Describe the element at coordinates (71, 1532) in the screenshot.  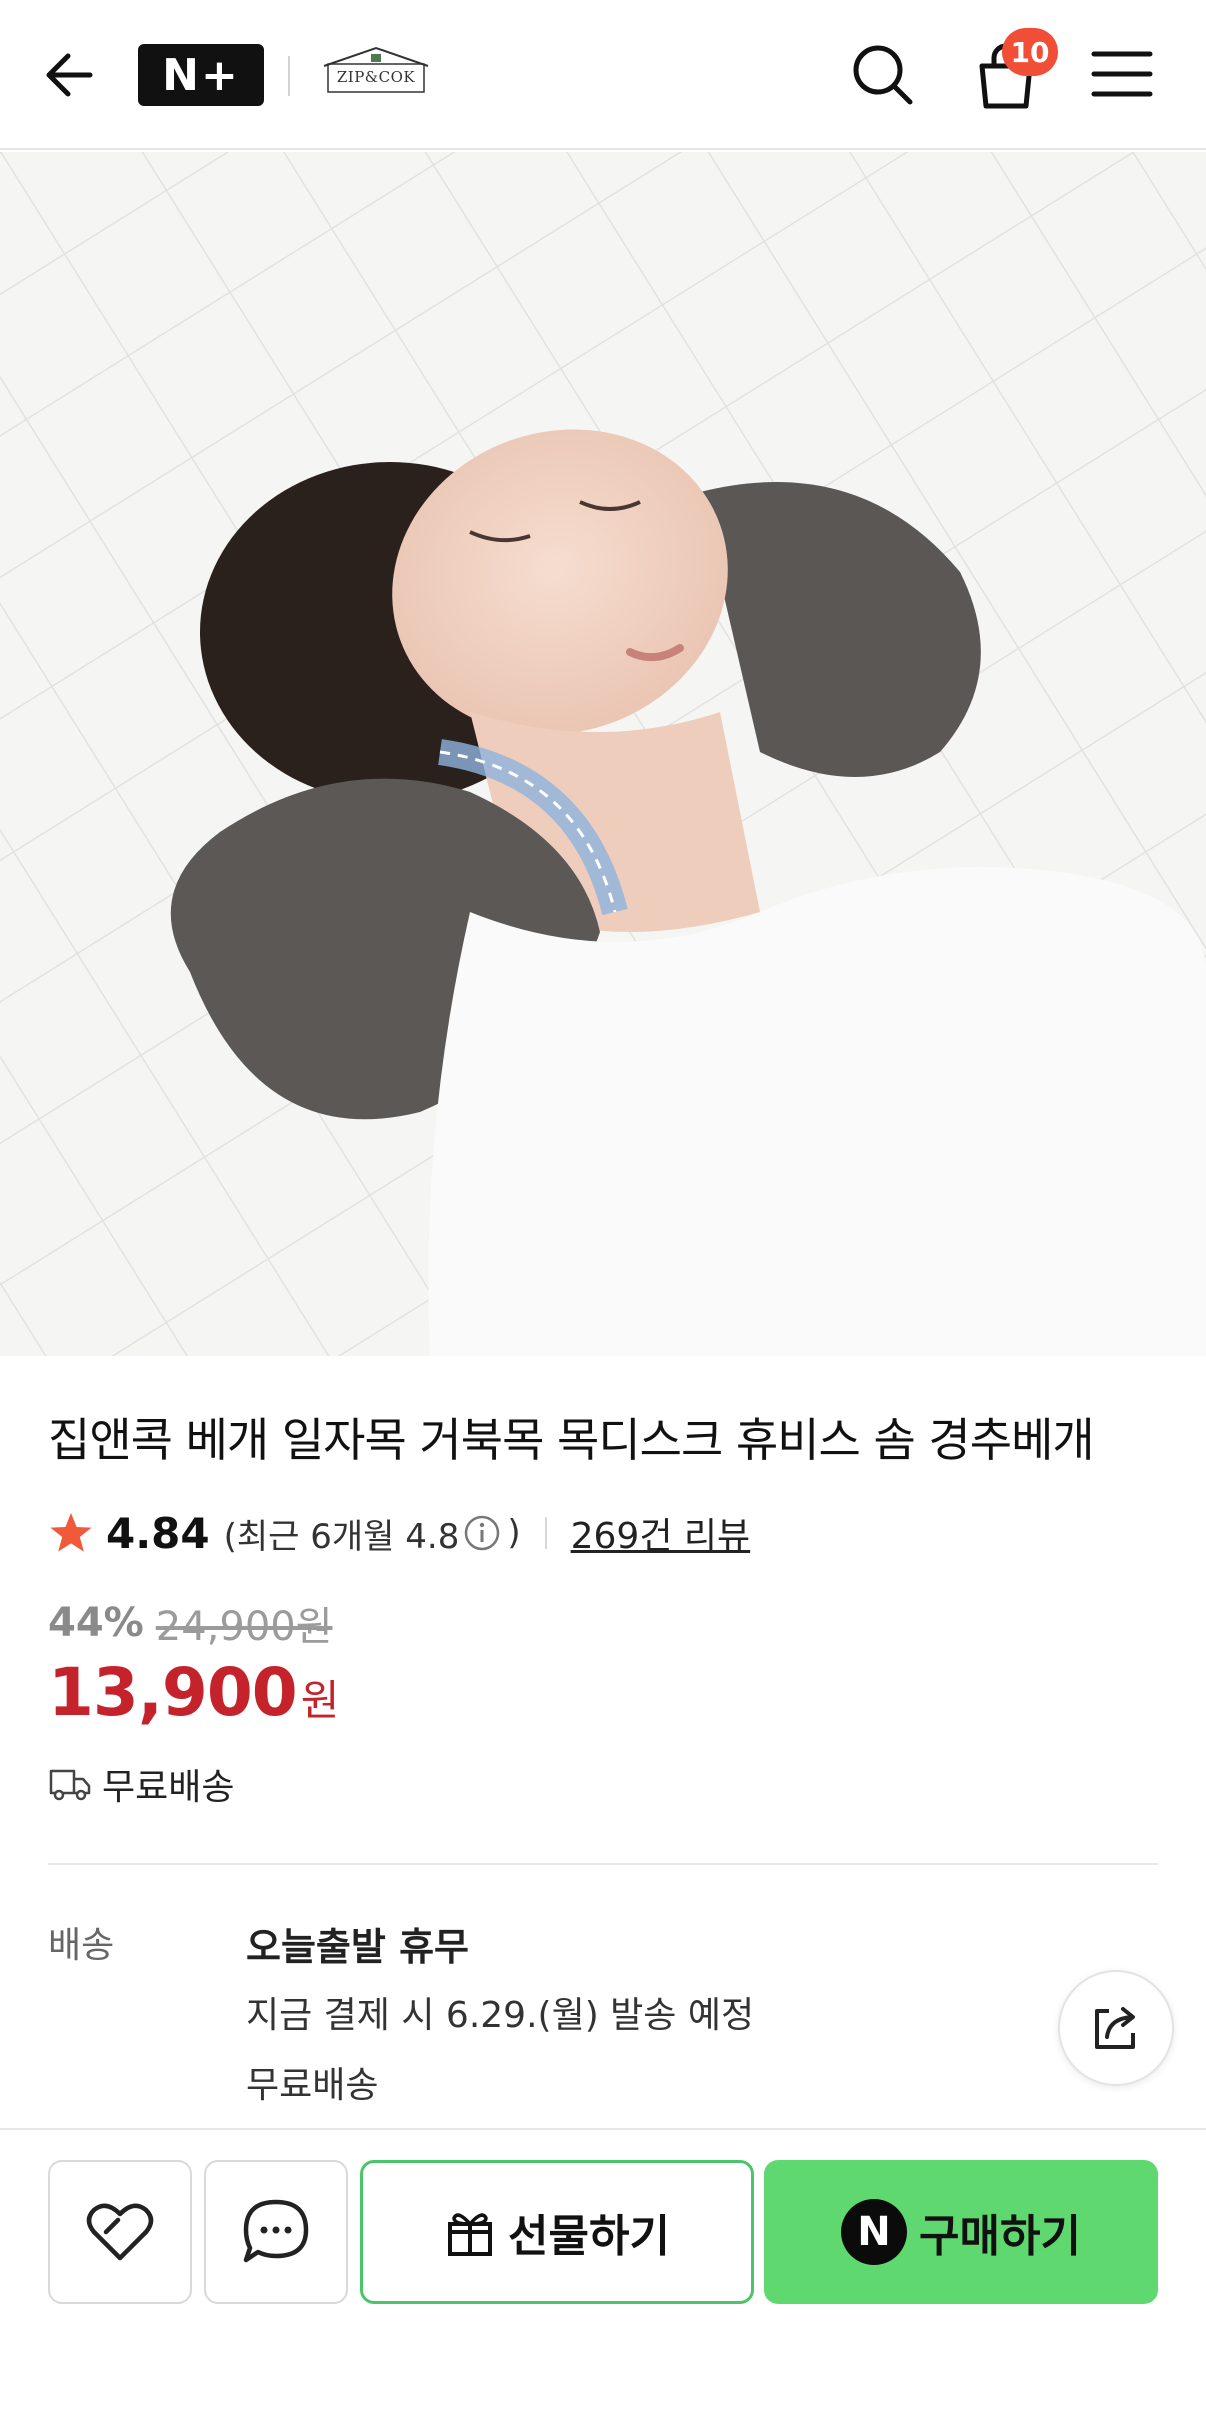
I see `star-icon` at that location.